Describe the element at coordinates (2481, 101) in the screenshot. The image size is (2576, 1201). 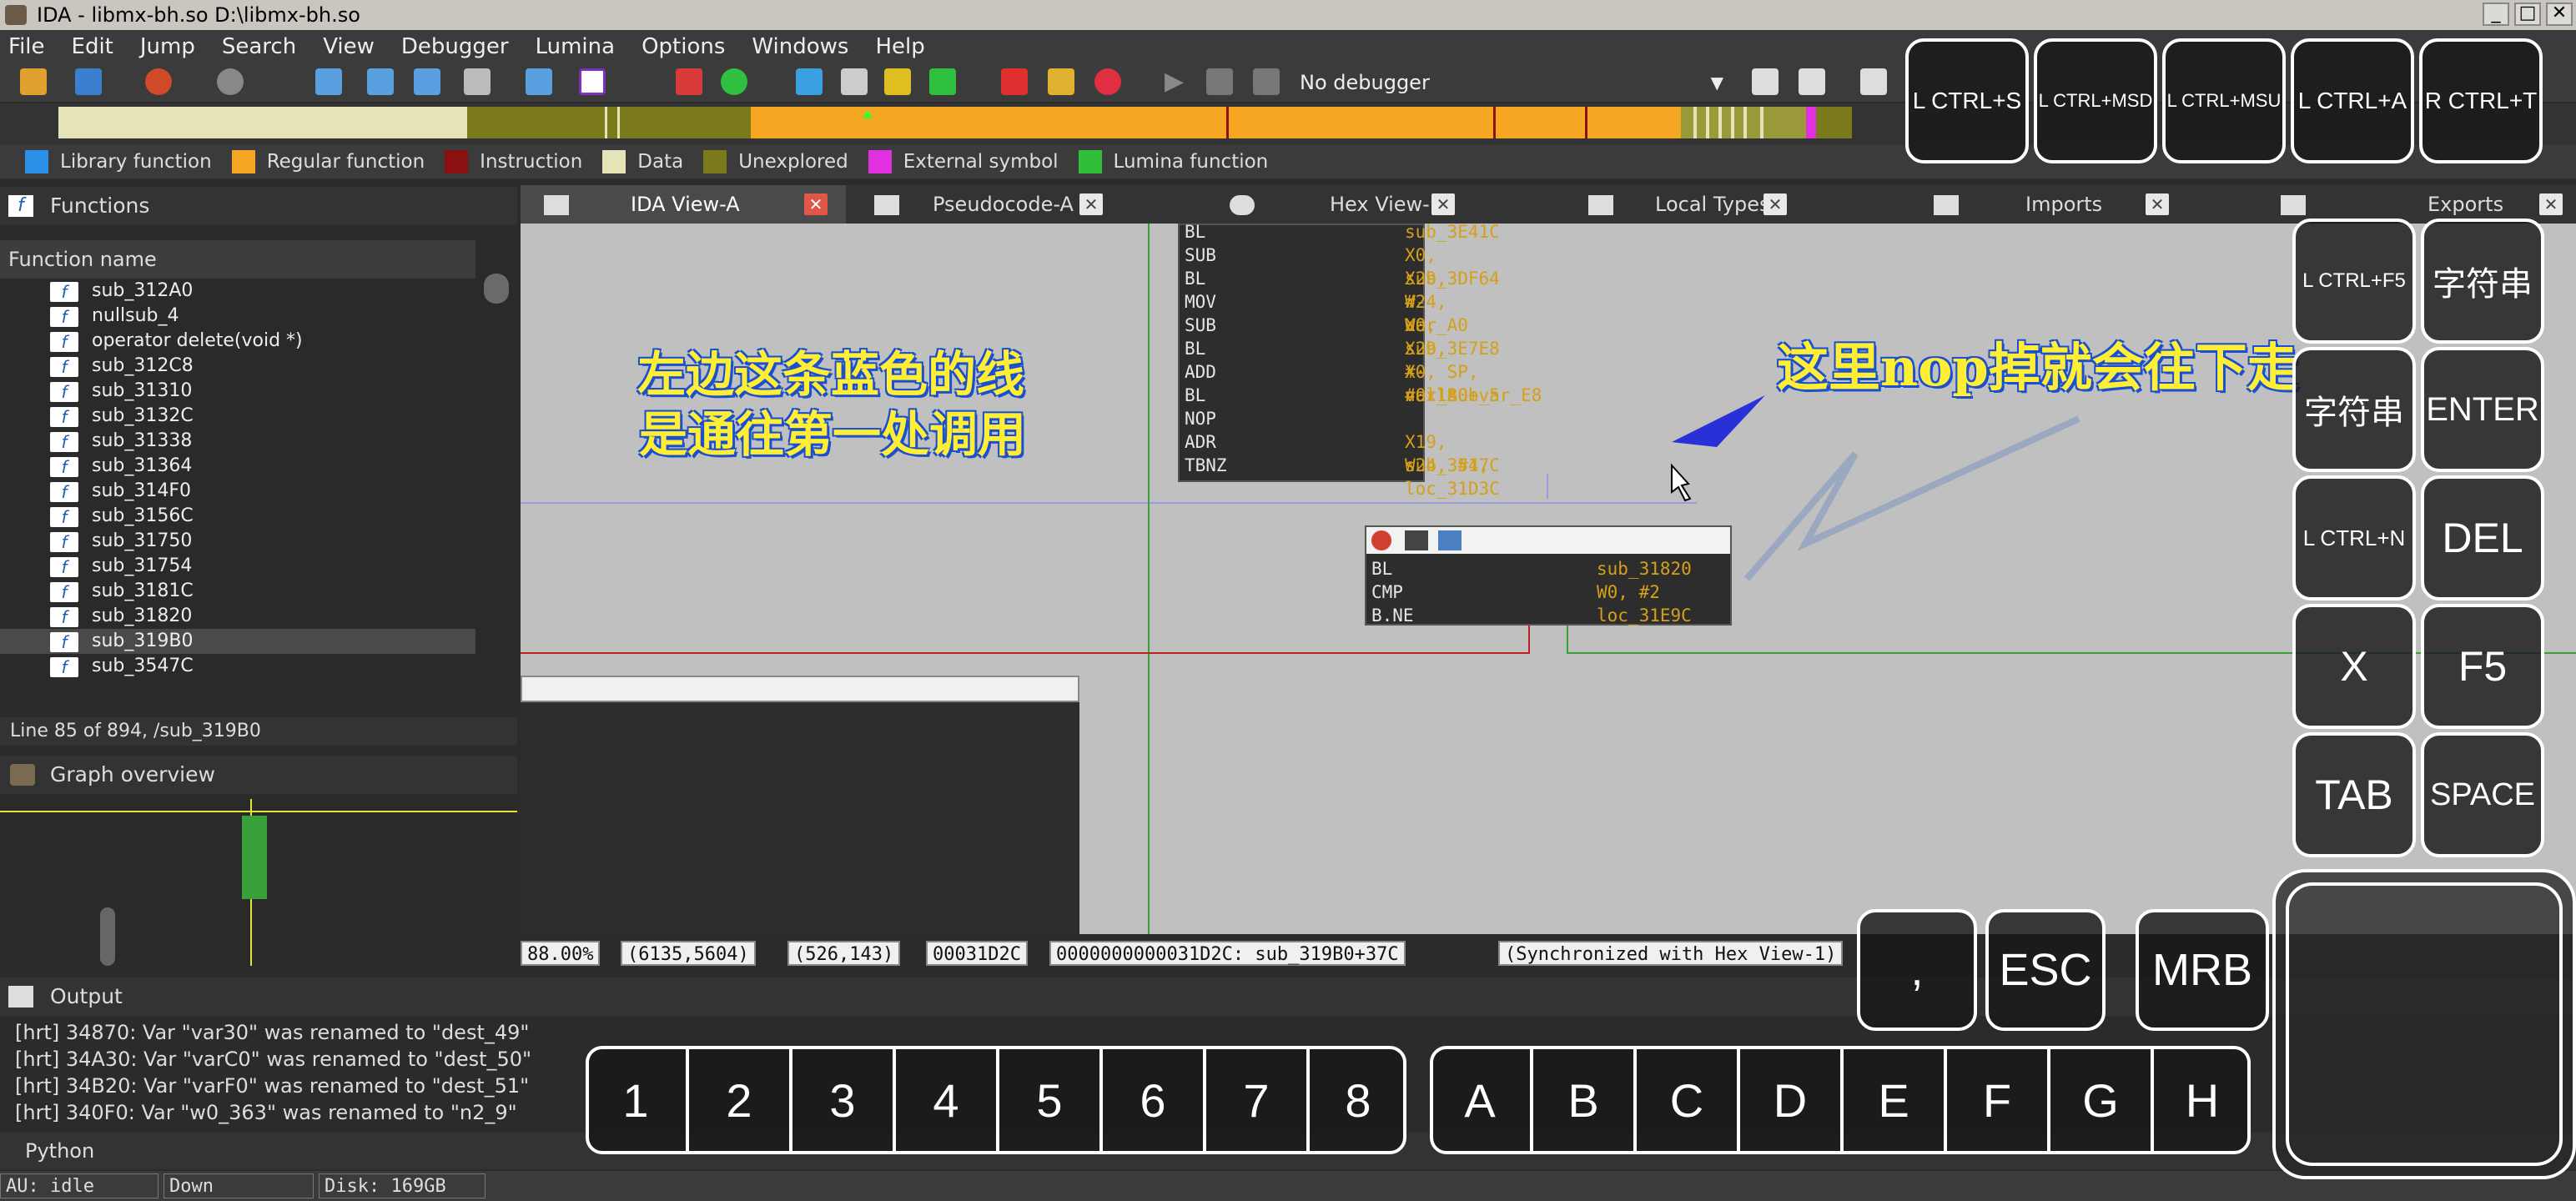
I see `key-rctrl-t: R CTRL+T` at that location.